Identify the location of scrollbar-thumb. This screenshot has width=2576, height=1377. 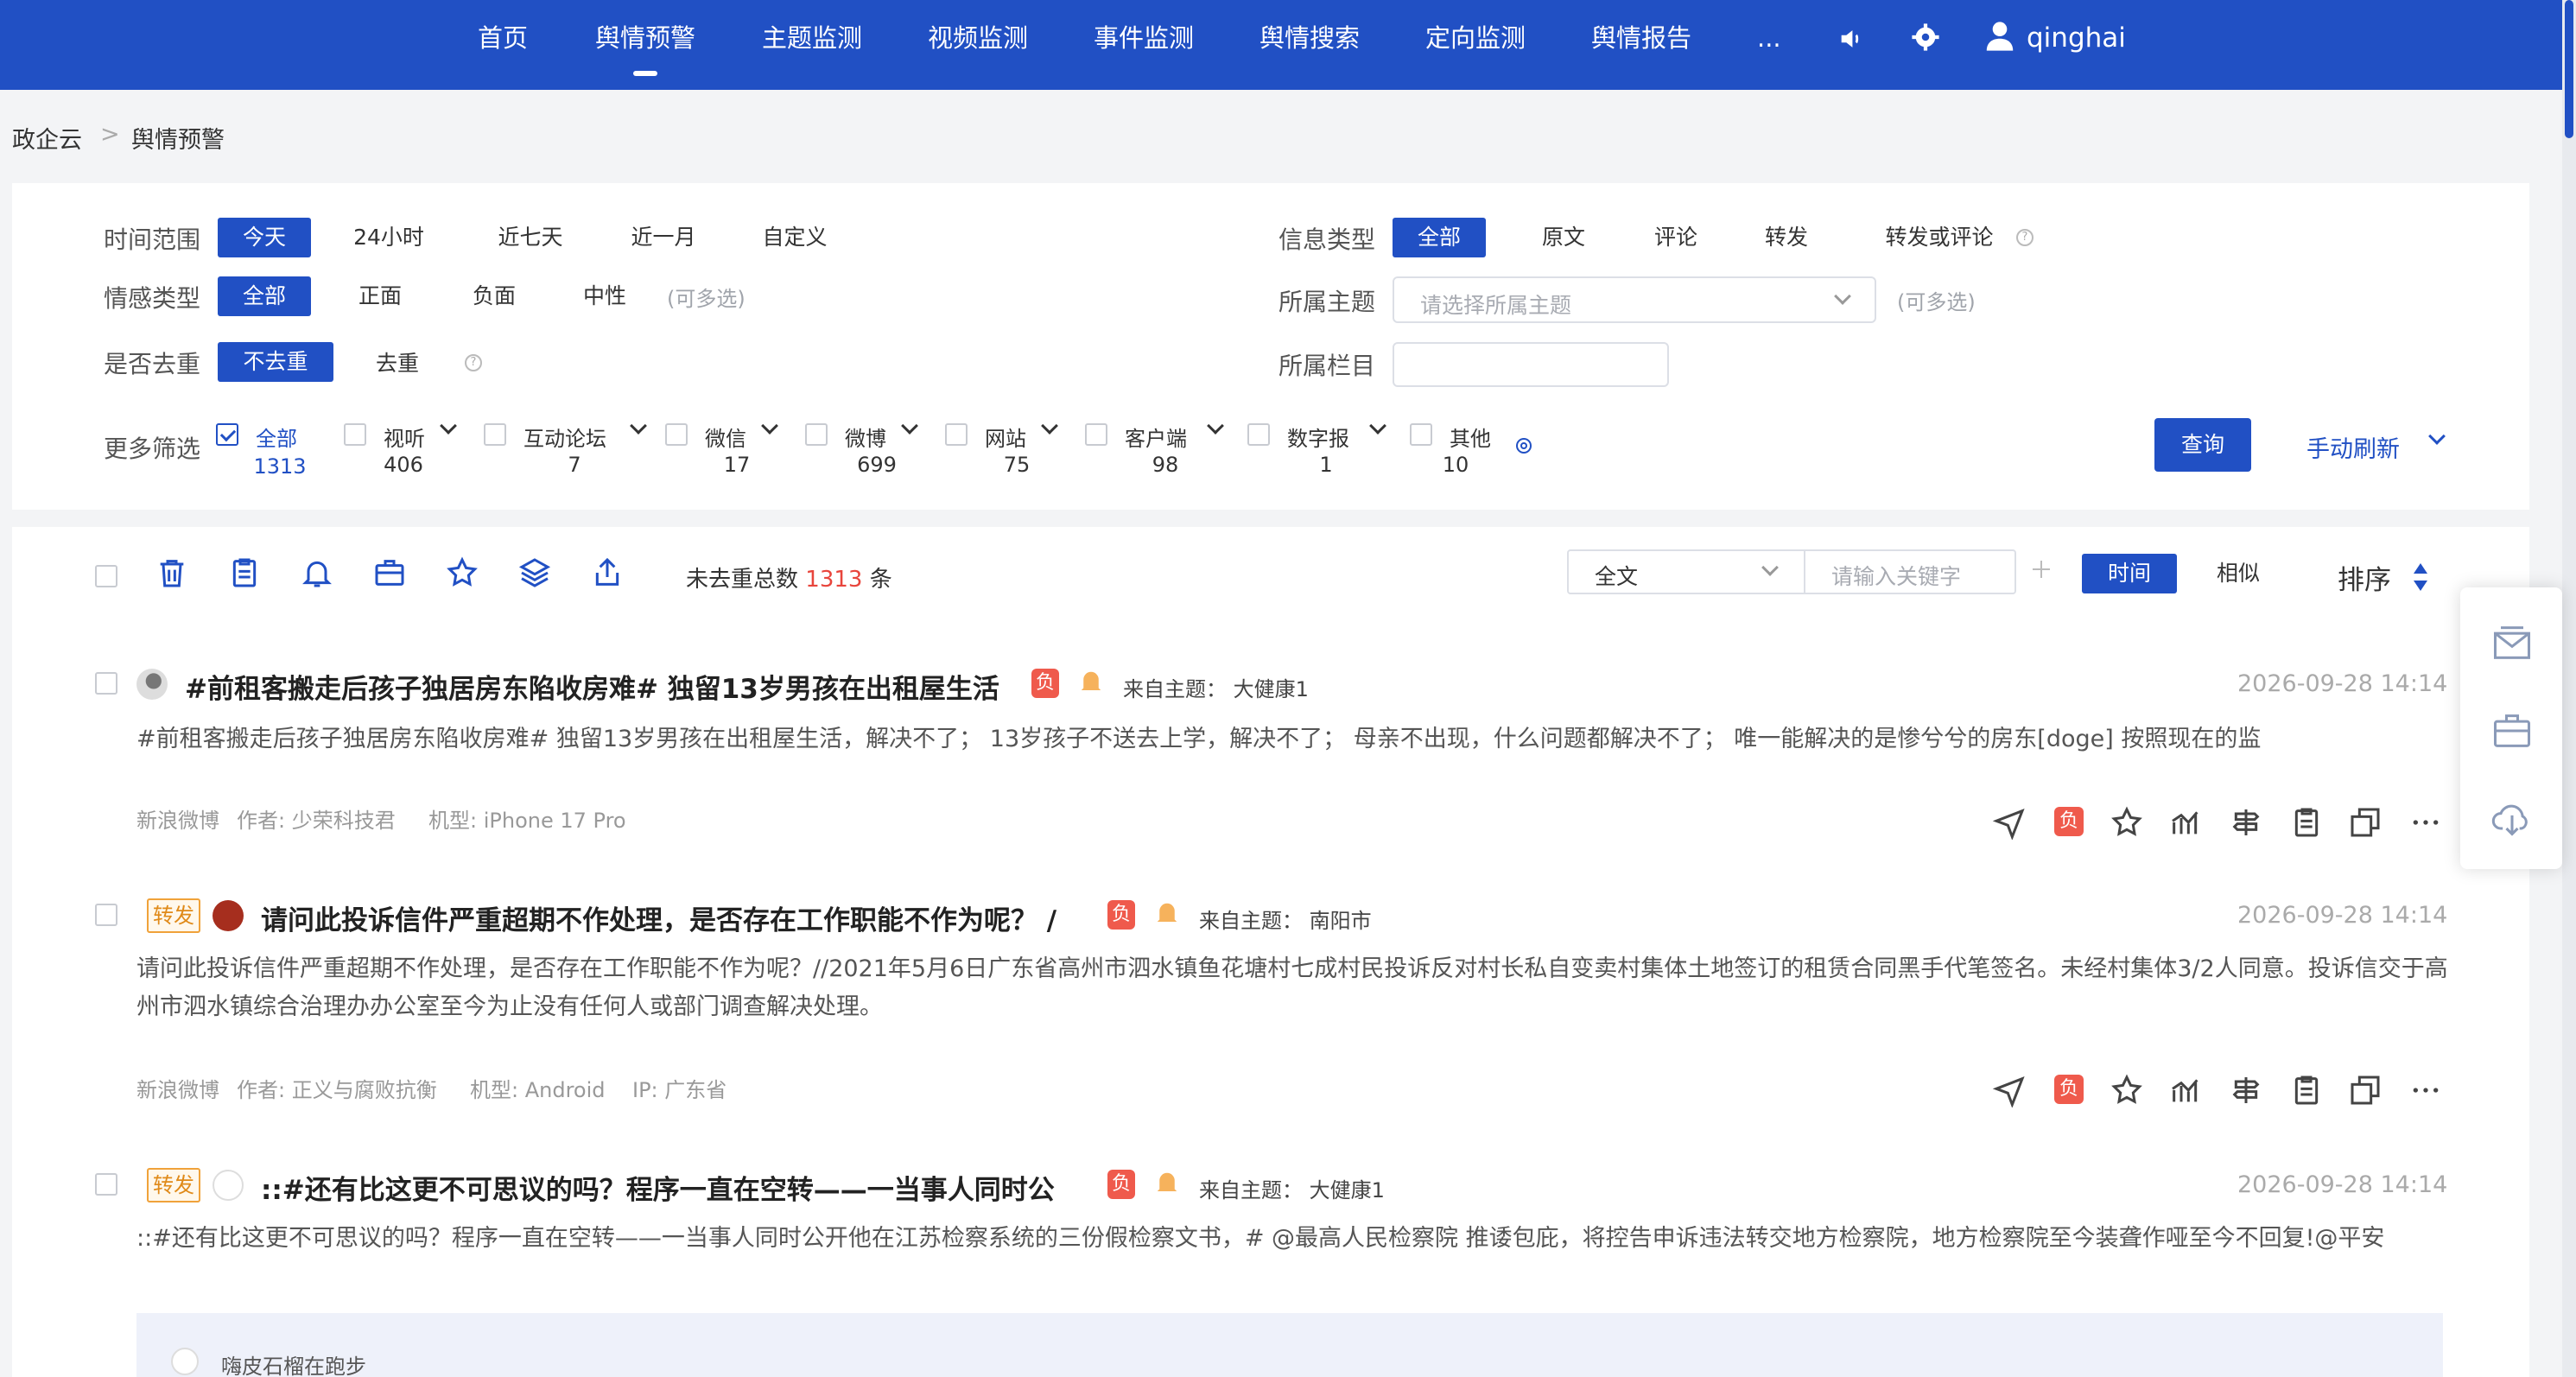
(2569, 69).